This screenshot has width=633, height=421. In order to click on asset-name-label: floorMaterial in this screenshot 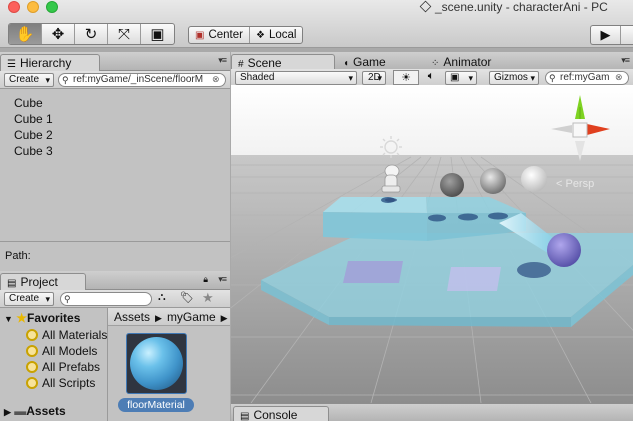, I will do `click(156, 405)`.